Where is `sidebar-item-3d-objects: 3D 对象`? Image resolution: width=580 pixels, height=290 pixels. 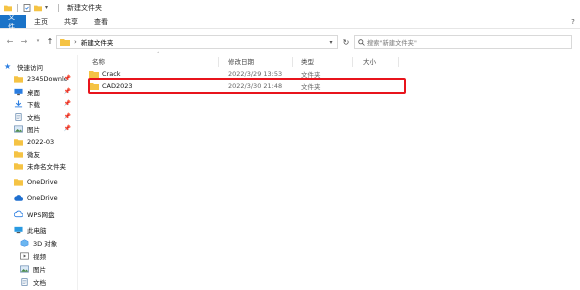
sidebar-item-3d-objects: 3D 对象 is located at coordinates (38, 243).